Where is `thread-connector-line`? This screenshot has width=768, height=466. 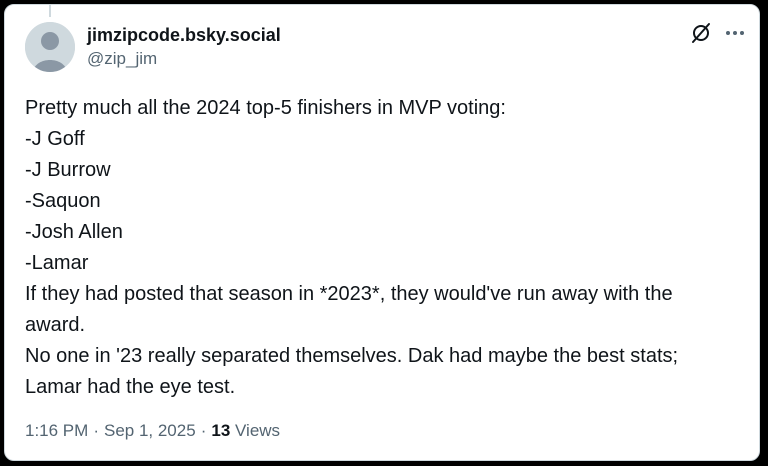
thread-connector-line is located at coordinates (50, 11).